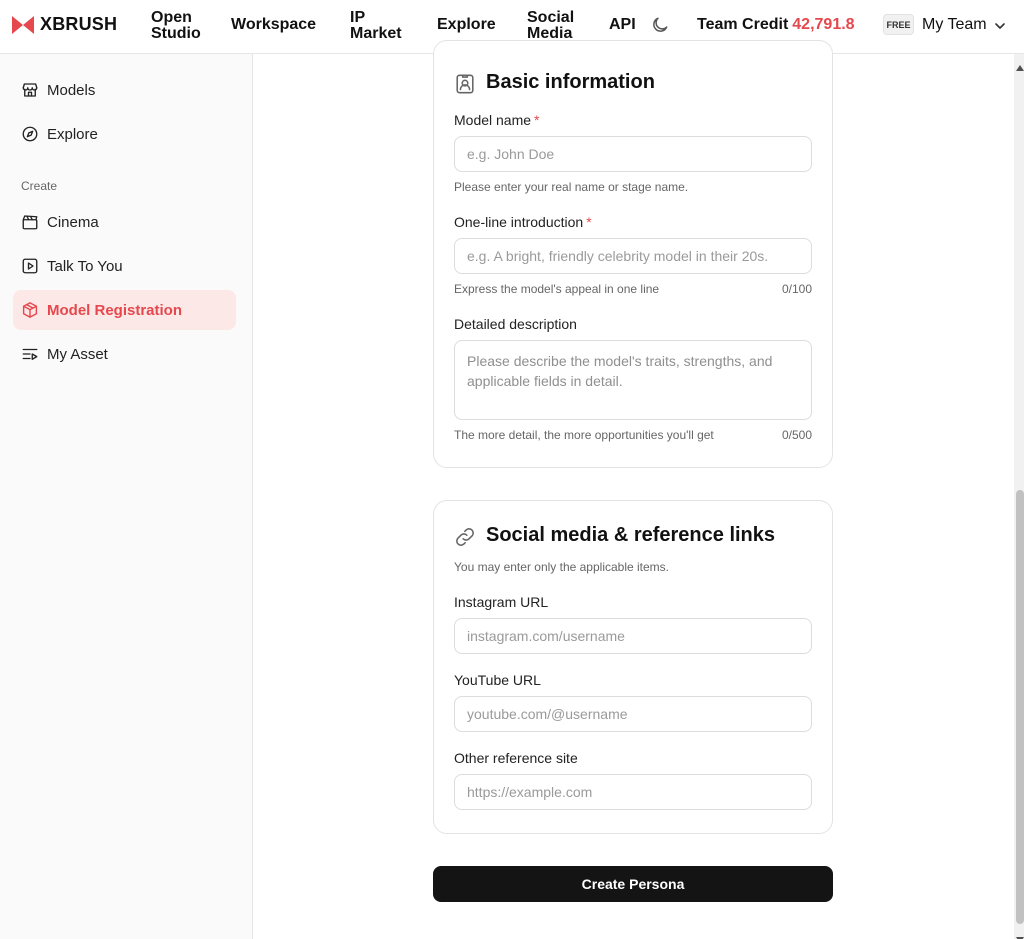 This screenshot has width=1024, height=939. I want to click on nav-social-media: Social Media, so click(550, 26).